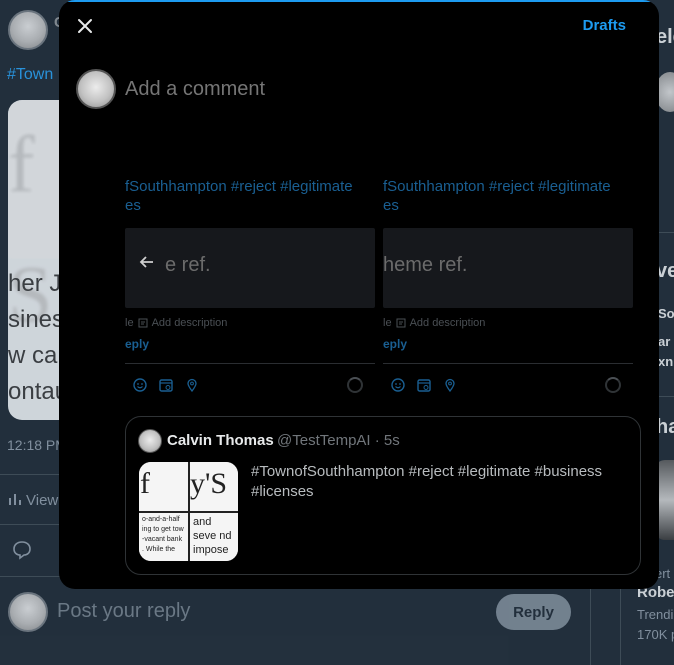  I want to click on quoted-author-name: Calvin Thomas, so click(220, 440).